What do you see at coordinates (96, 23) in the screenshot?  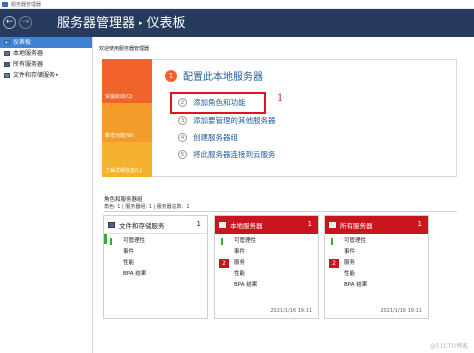 I see `breadcrumb-root: 服务器管理器` at bounding box center [96, 23].